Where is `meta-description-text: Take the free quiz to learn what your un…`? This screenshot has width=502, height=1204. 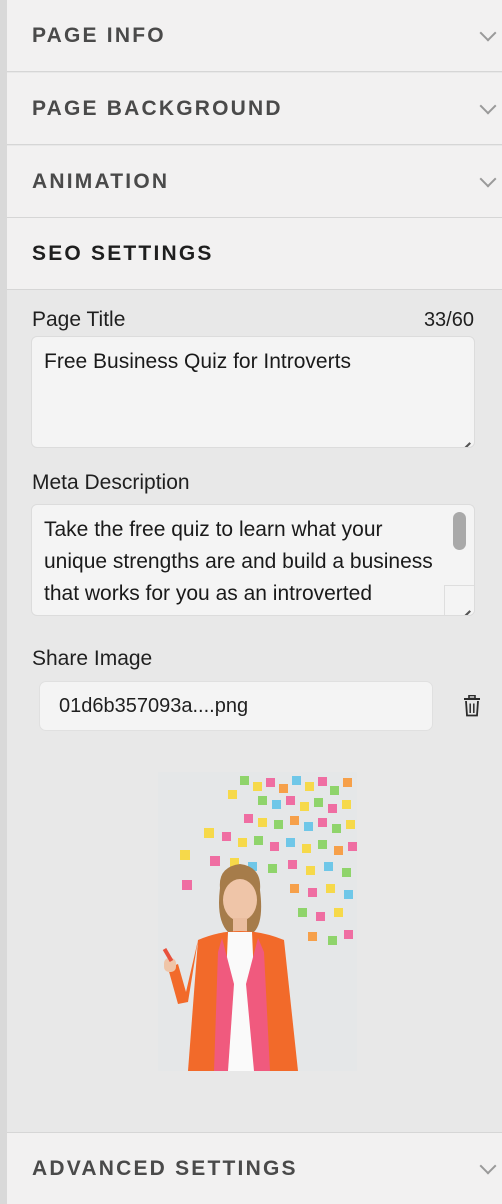
meta-description-text: Take the free quiz to learn what your un… is located at coordinates (238, 561).